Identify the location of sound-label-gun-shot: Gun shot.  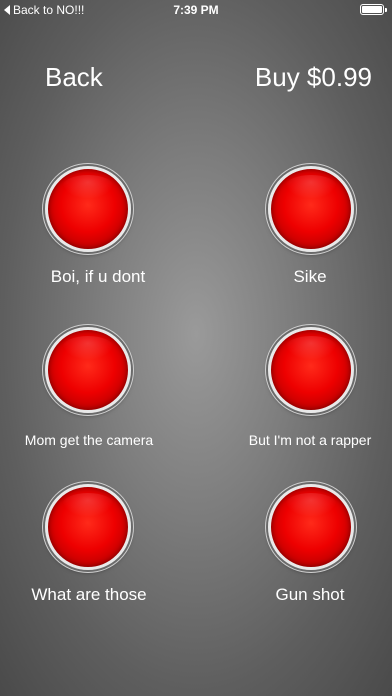
(310, 594).